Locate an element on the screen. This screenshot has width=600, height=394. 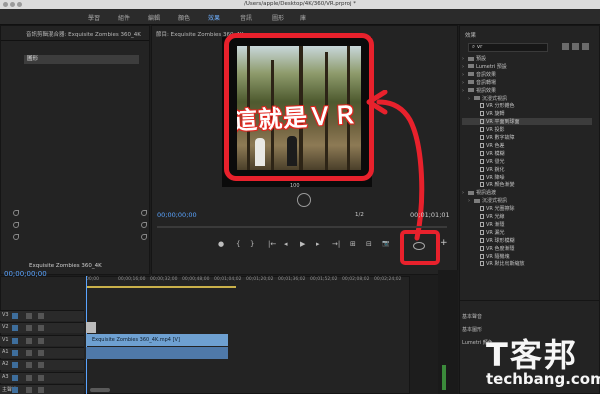
effect-item: VR 光線 is located at coordinates (527, 216).